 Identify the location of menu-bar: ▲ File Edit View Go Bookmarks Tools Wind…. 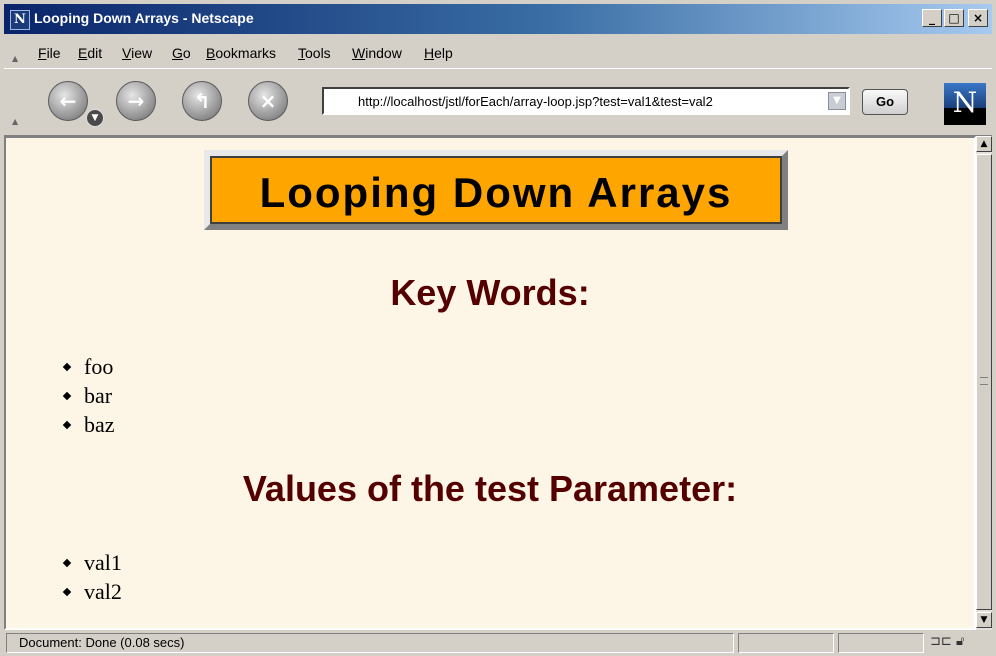
(498, 52).